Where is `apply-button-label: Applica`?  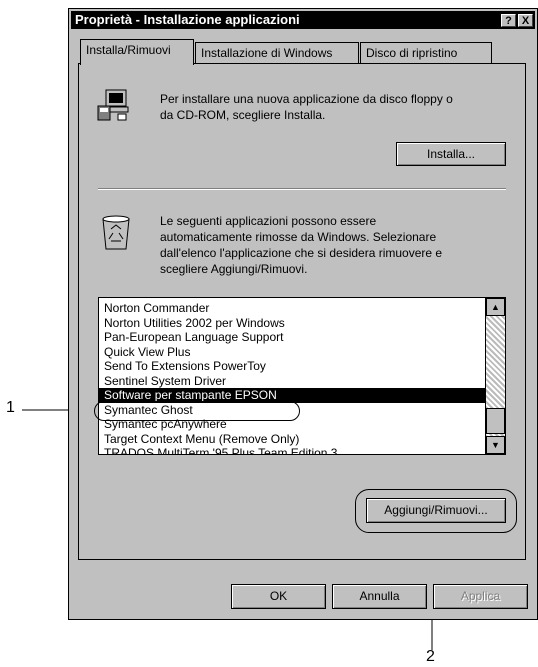 apply-button-label: Applica is located at coordinates (480, 596).